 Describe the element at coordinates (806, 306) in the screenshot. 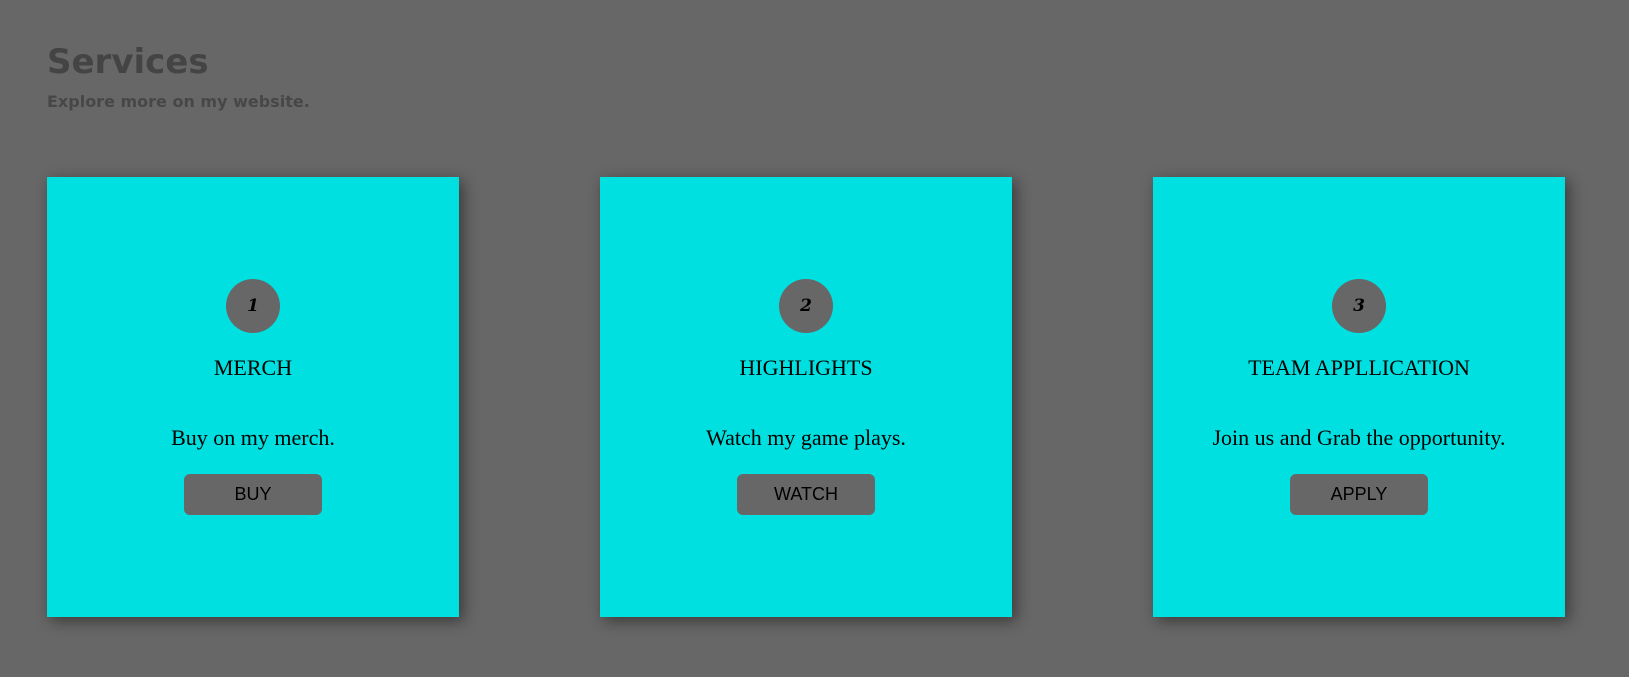

I see `number-badge: 2` at that location.